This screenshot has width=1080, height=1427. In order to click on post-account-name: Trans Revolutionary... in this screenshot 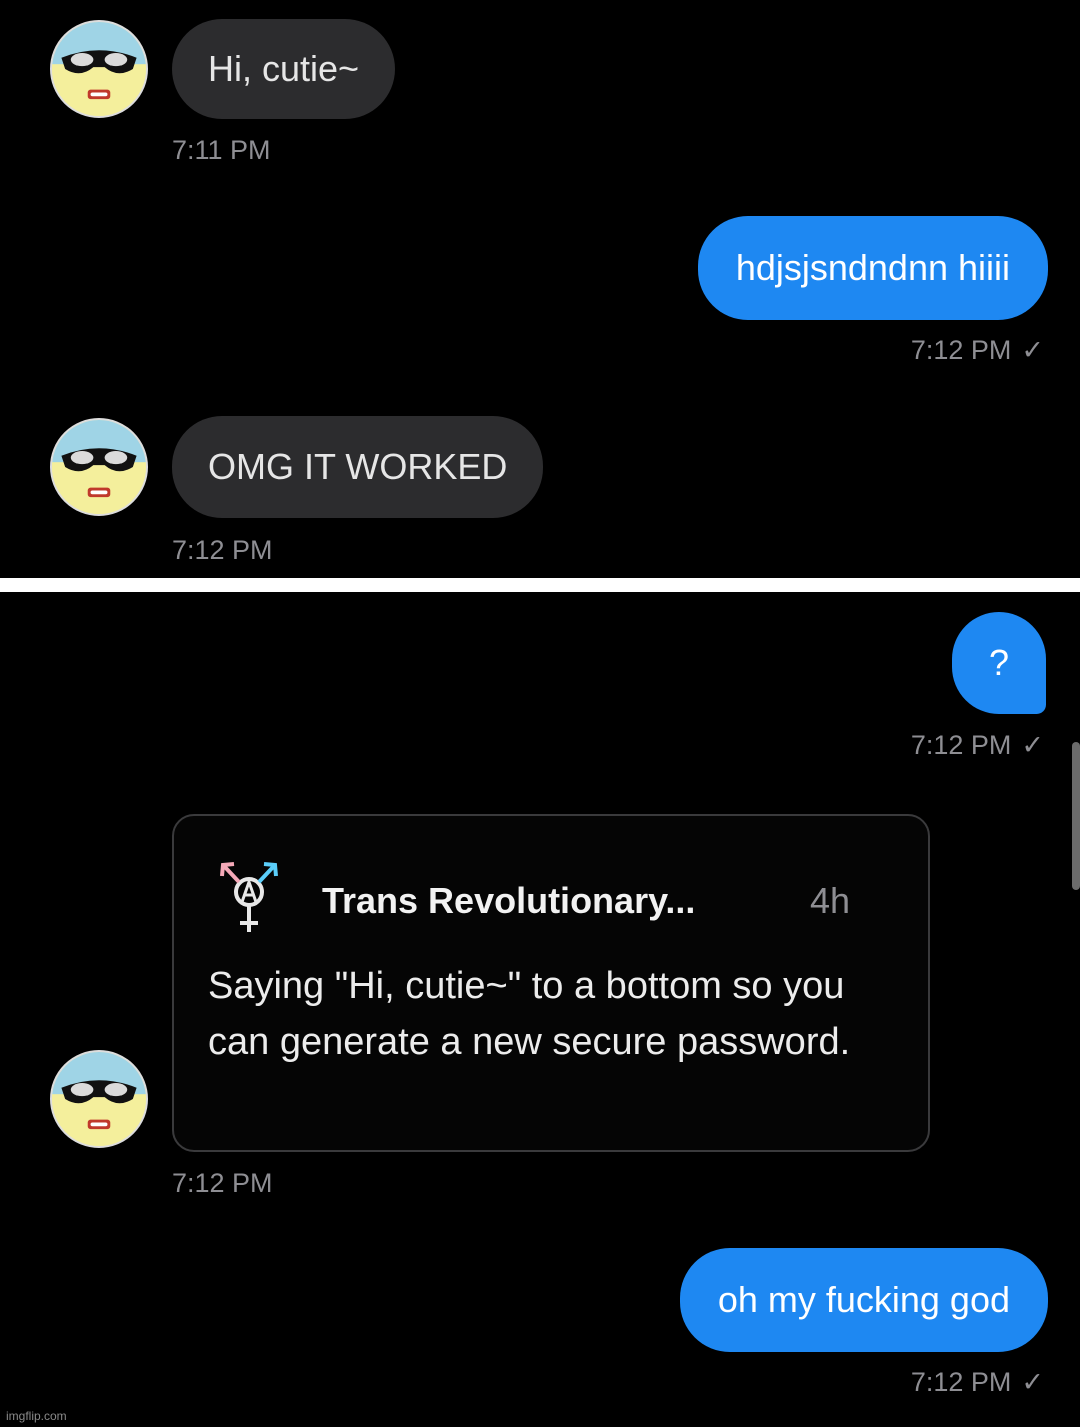, I will do `click(508, 901)`.